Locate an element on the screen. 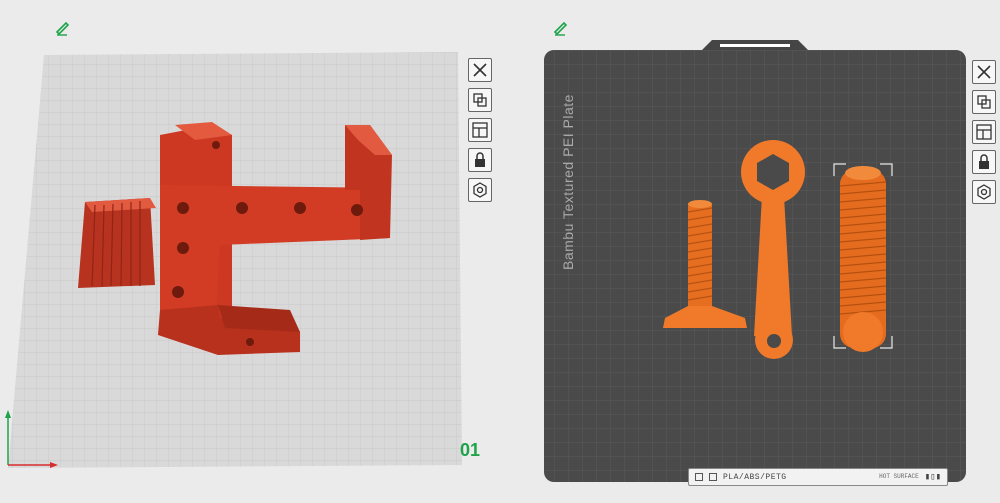 Image resolution: width=1000 pixels, height=503 pixels. grid-icon is located at coordinates (699, 477).